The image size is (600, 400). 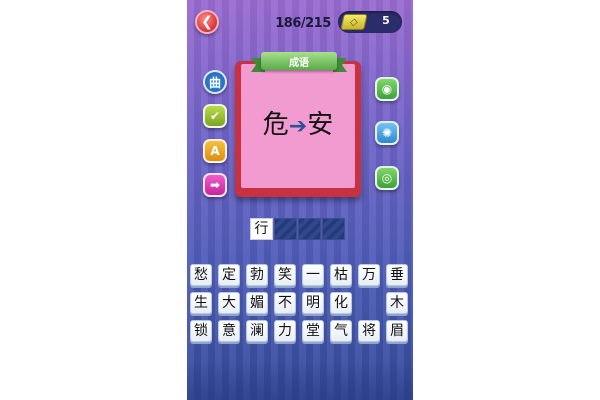 I want to click on letter-a-icon: A, so click(x=215, y=151).